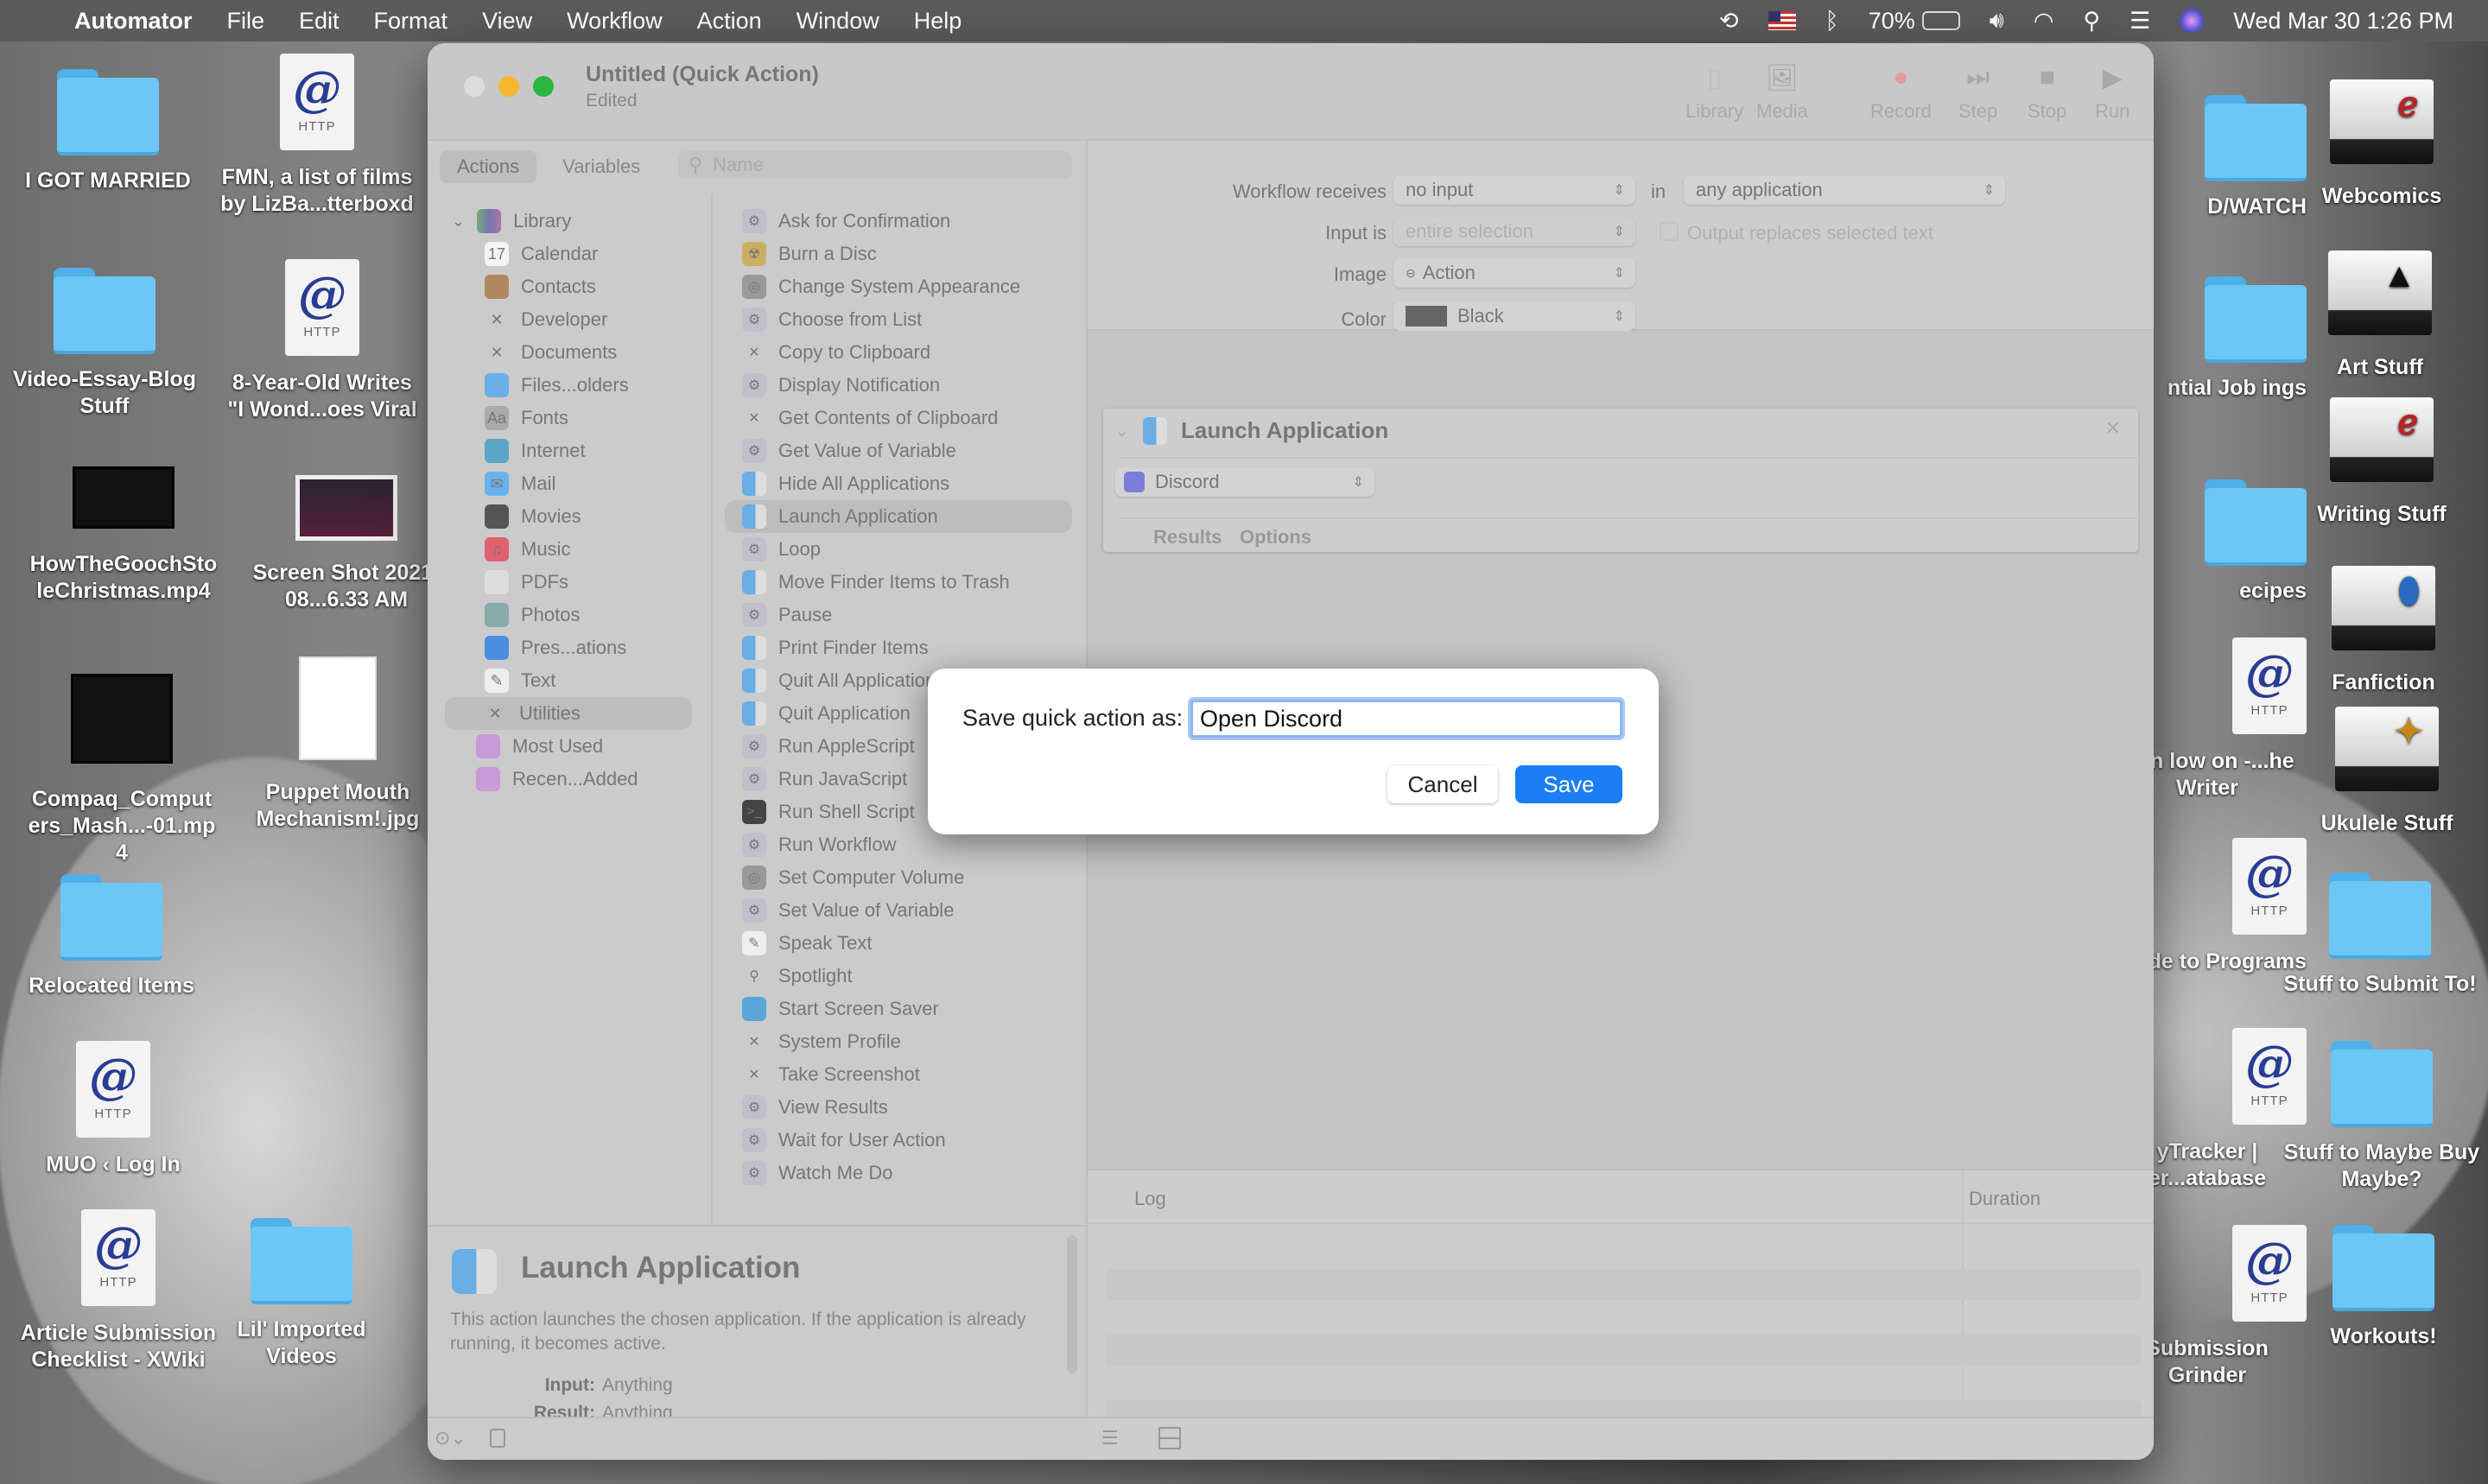 This screenshot has width=2488, height=1484. Describe the element at coordinates (900, 976) in the screenshot. I see `action-item: ⚲ Spotlight` at that location.